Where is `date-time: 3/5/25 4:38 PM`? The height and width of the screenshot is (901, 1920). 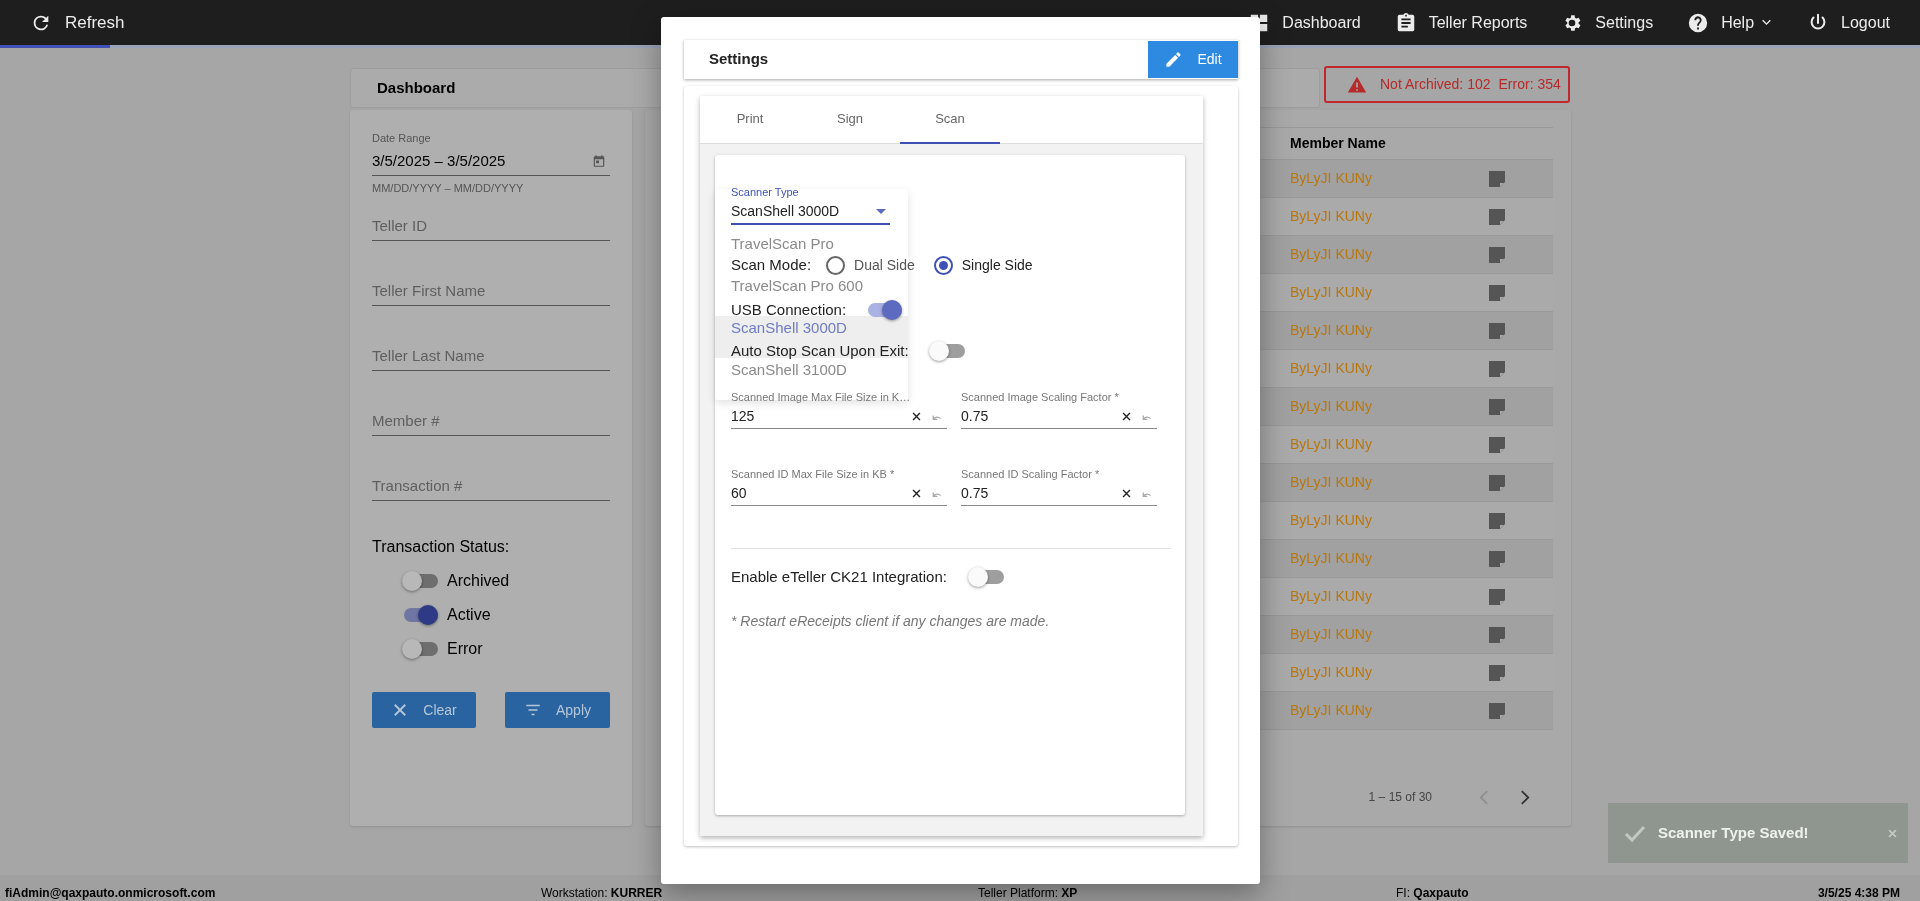 date-time: 3/5/25 4:38 PM is located at coordinates (1858, 893).